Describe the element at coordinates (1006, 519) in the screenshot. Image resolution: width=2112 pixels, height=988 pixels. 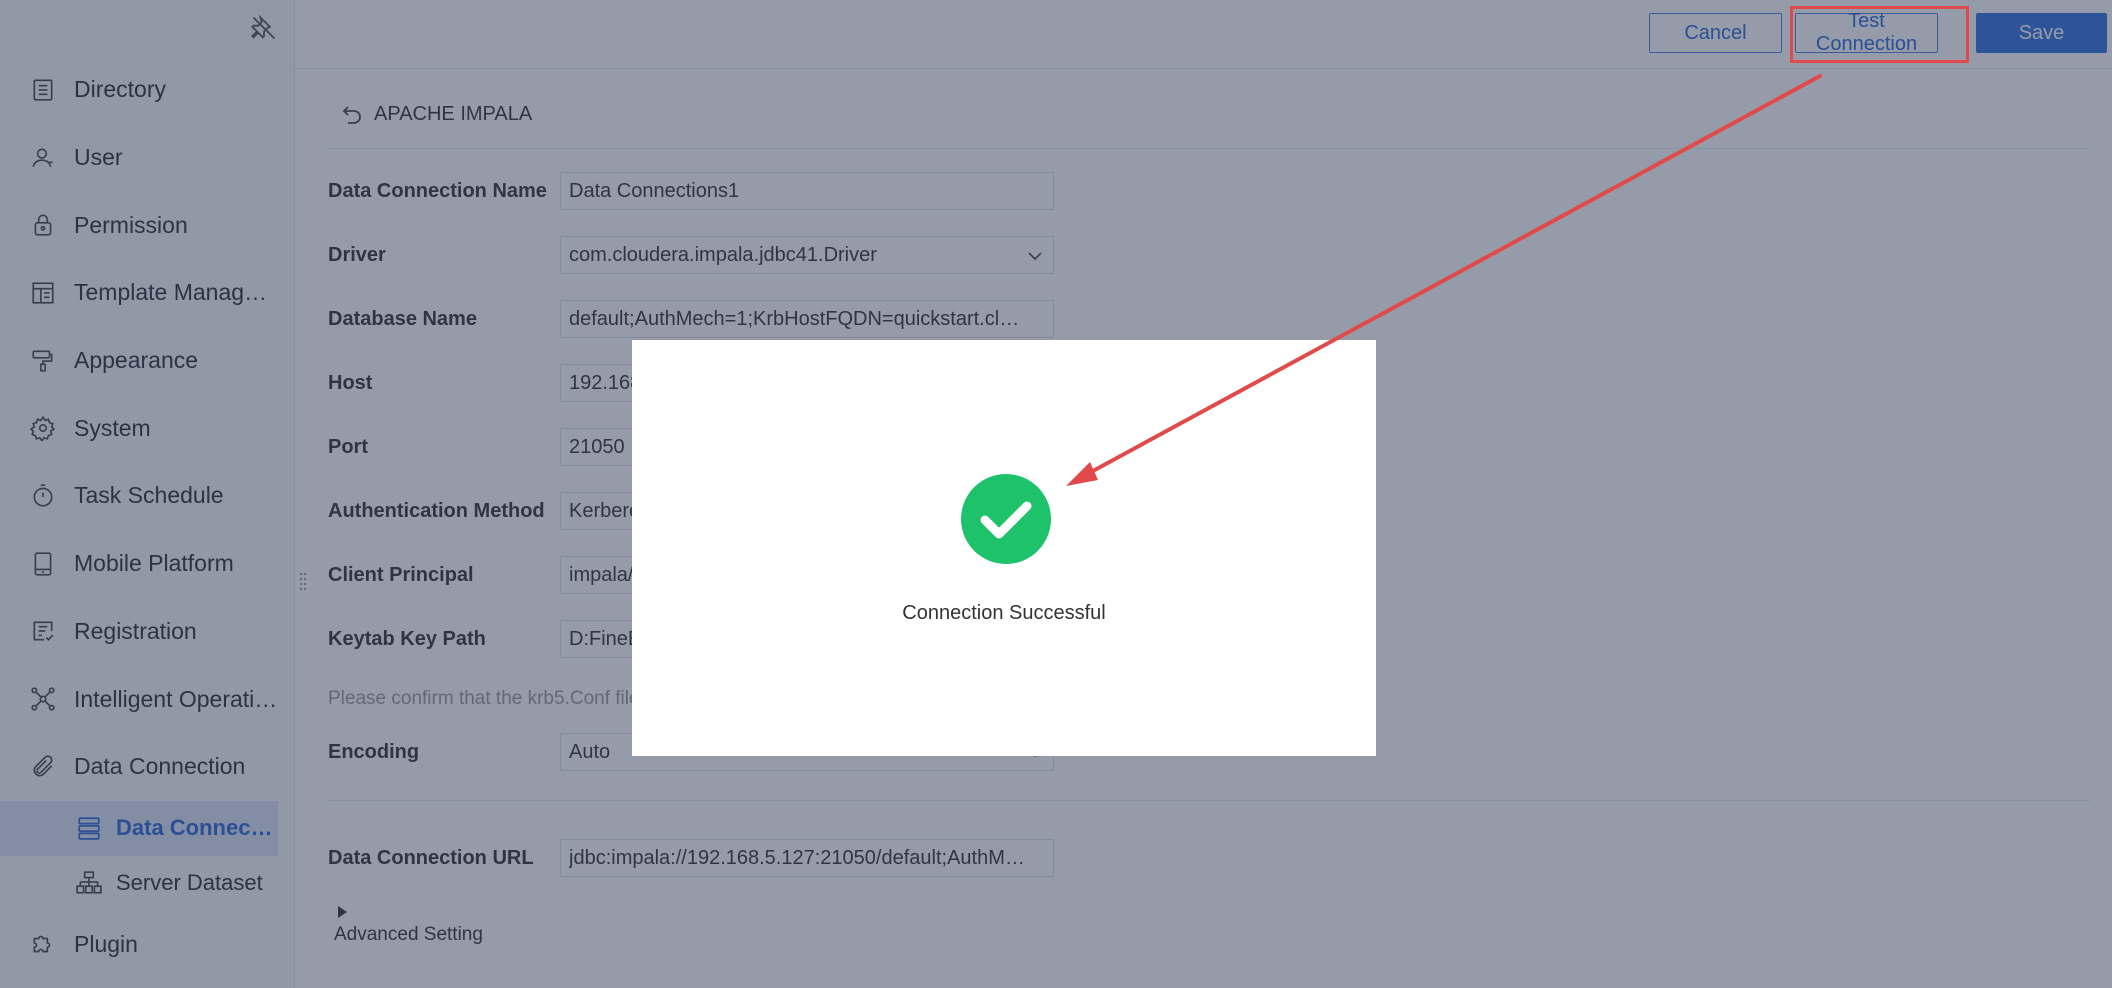
I see `success-check-icon` at that location.